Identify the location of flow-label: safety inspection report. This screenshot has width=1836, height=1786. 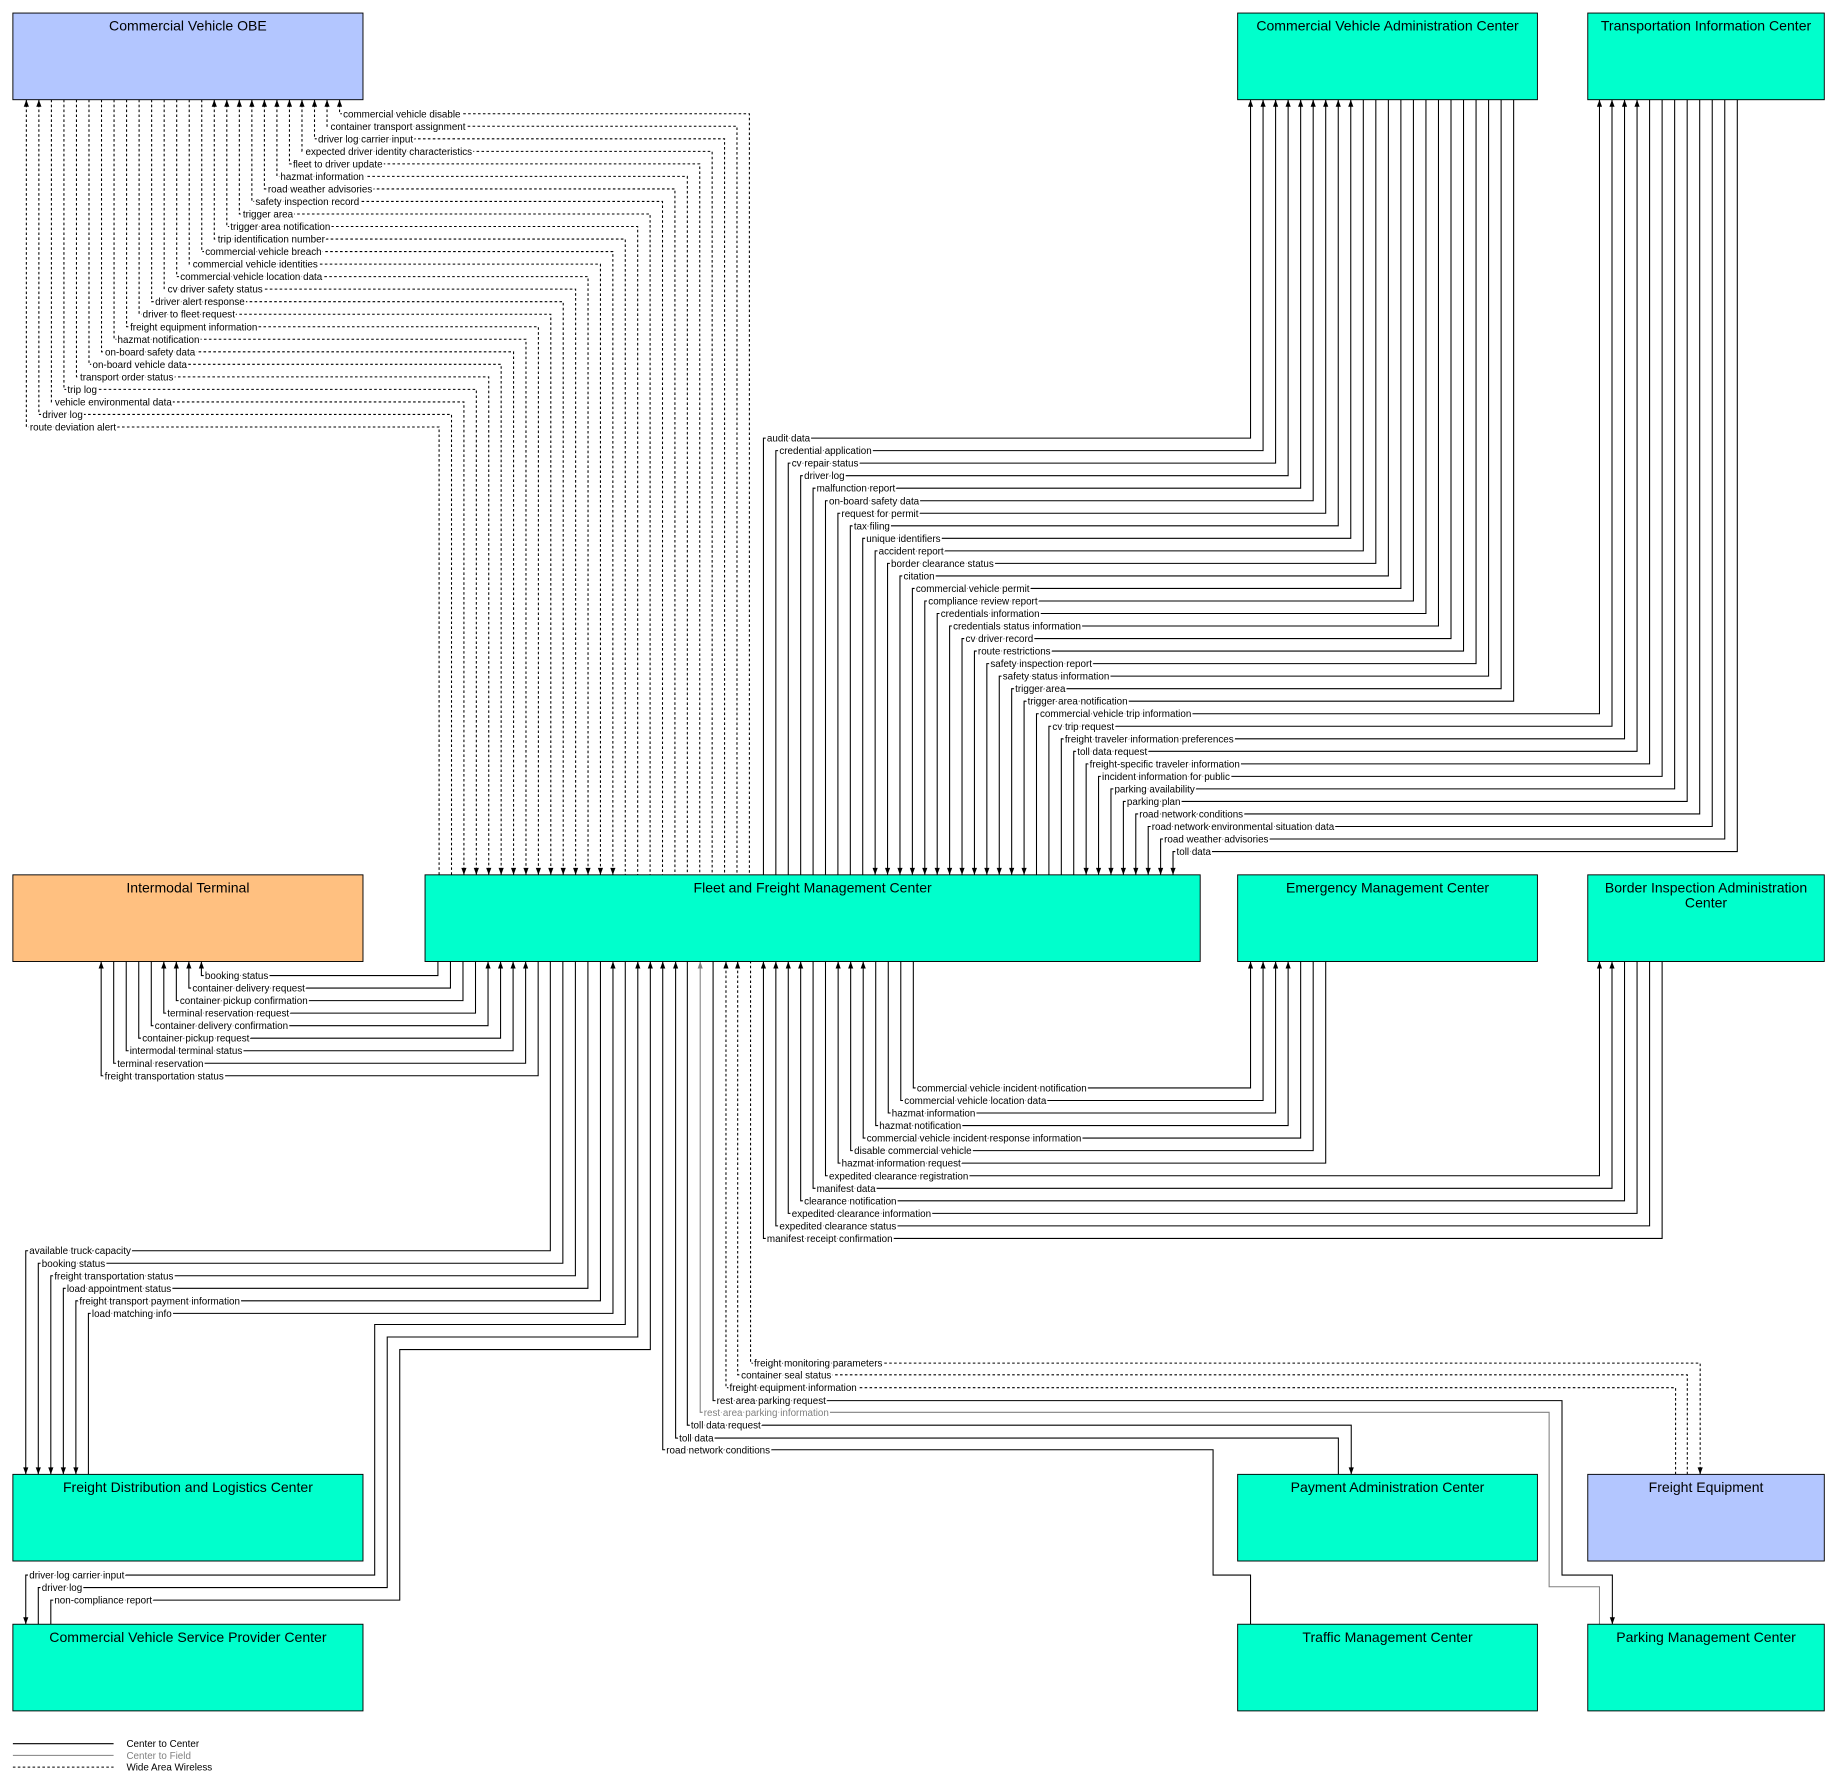
(1041, 664).